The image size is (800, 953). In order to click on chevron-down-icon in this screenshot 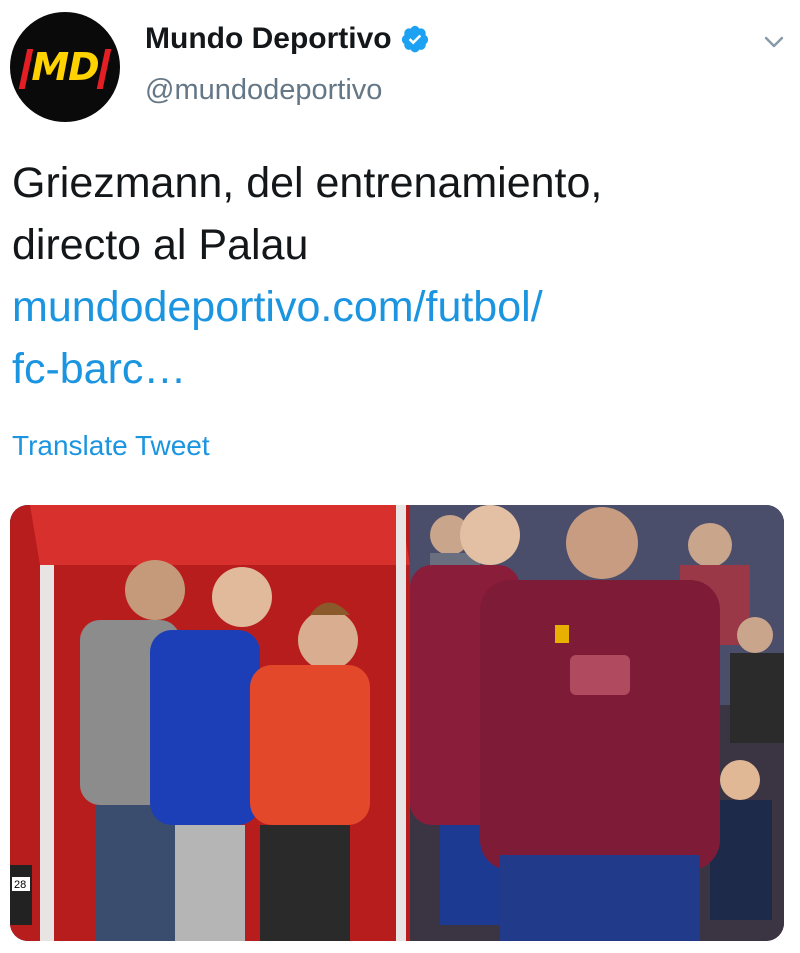, I will do `click(774, 42)`.